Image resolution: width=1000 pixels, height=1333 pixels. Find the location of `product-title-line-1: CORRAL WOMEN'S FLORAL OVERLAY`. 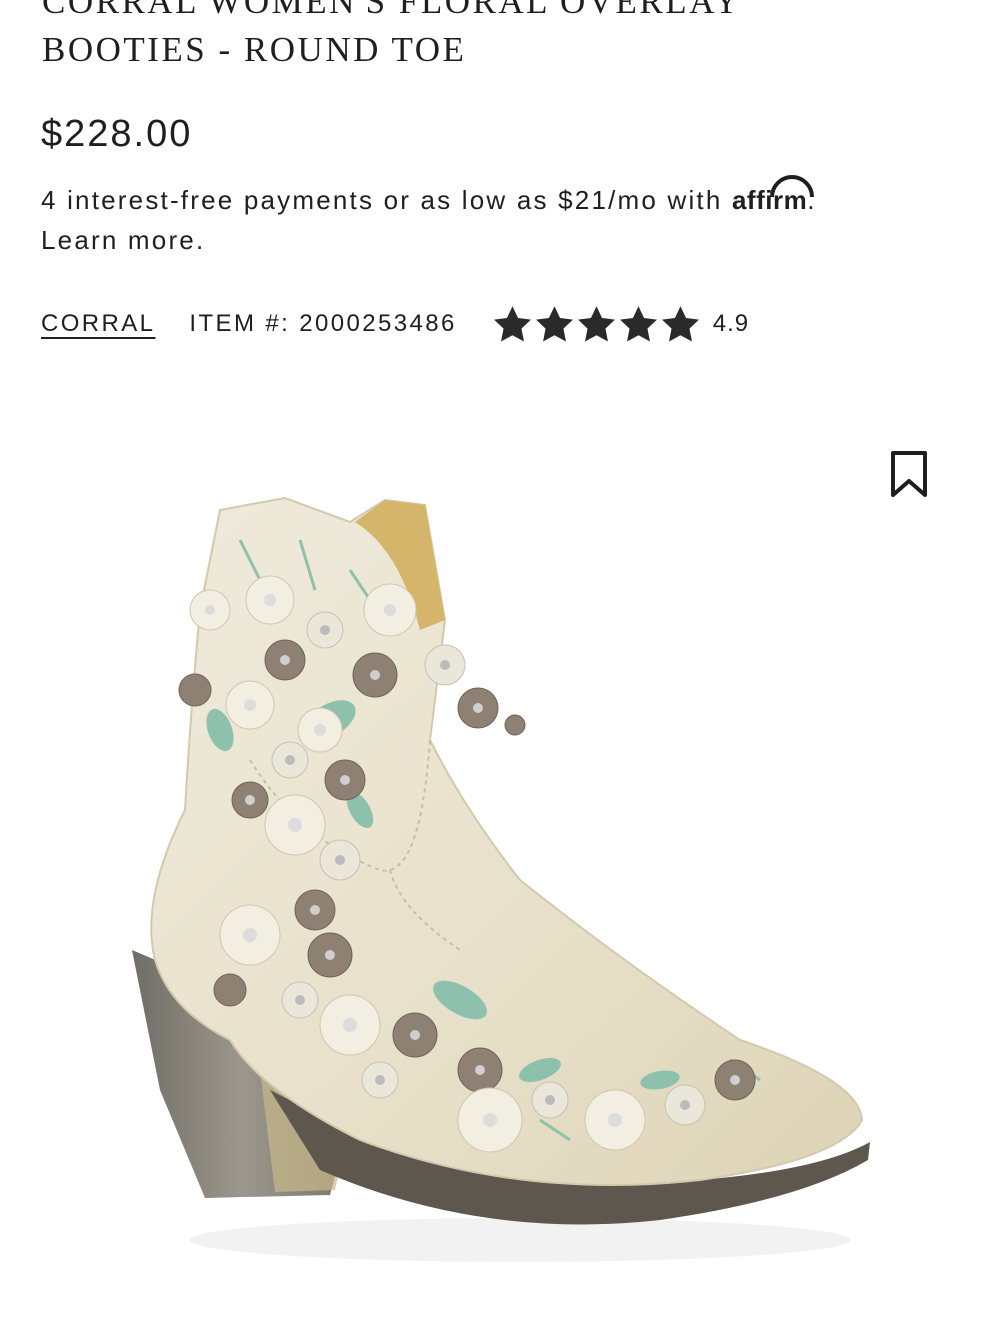

product-title-line-1: CORRAL WOMEN'S FLORAL OVERLAY is located at coordinates (392, 10).